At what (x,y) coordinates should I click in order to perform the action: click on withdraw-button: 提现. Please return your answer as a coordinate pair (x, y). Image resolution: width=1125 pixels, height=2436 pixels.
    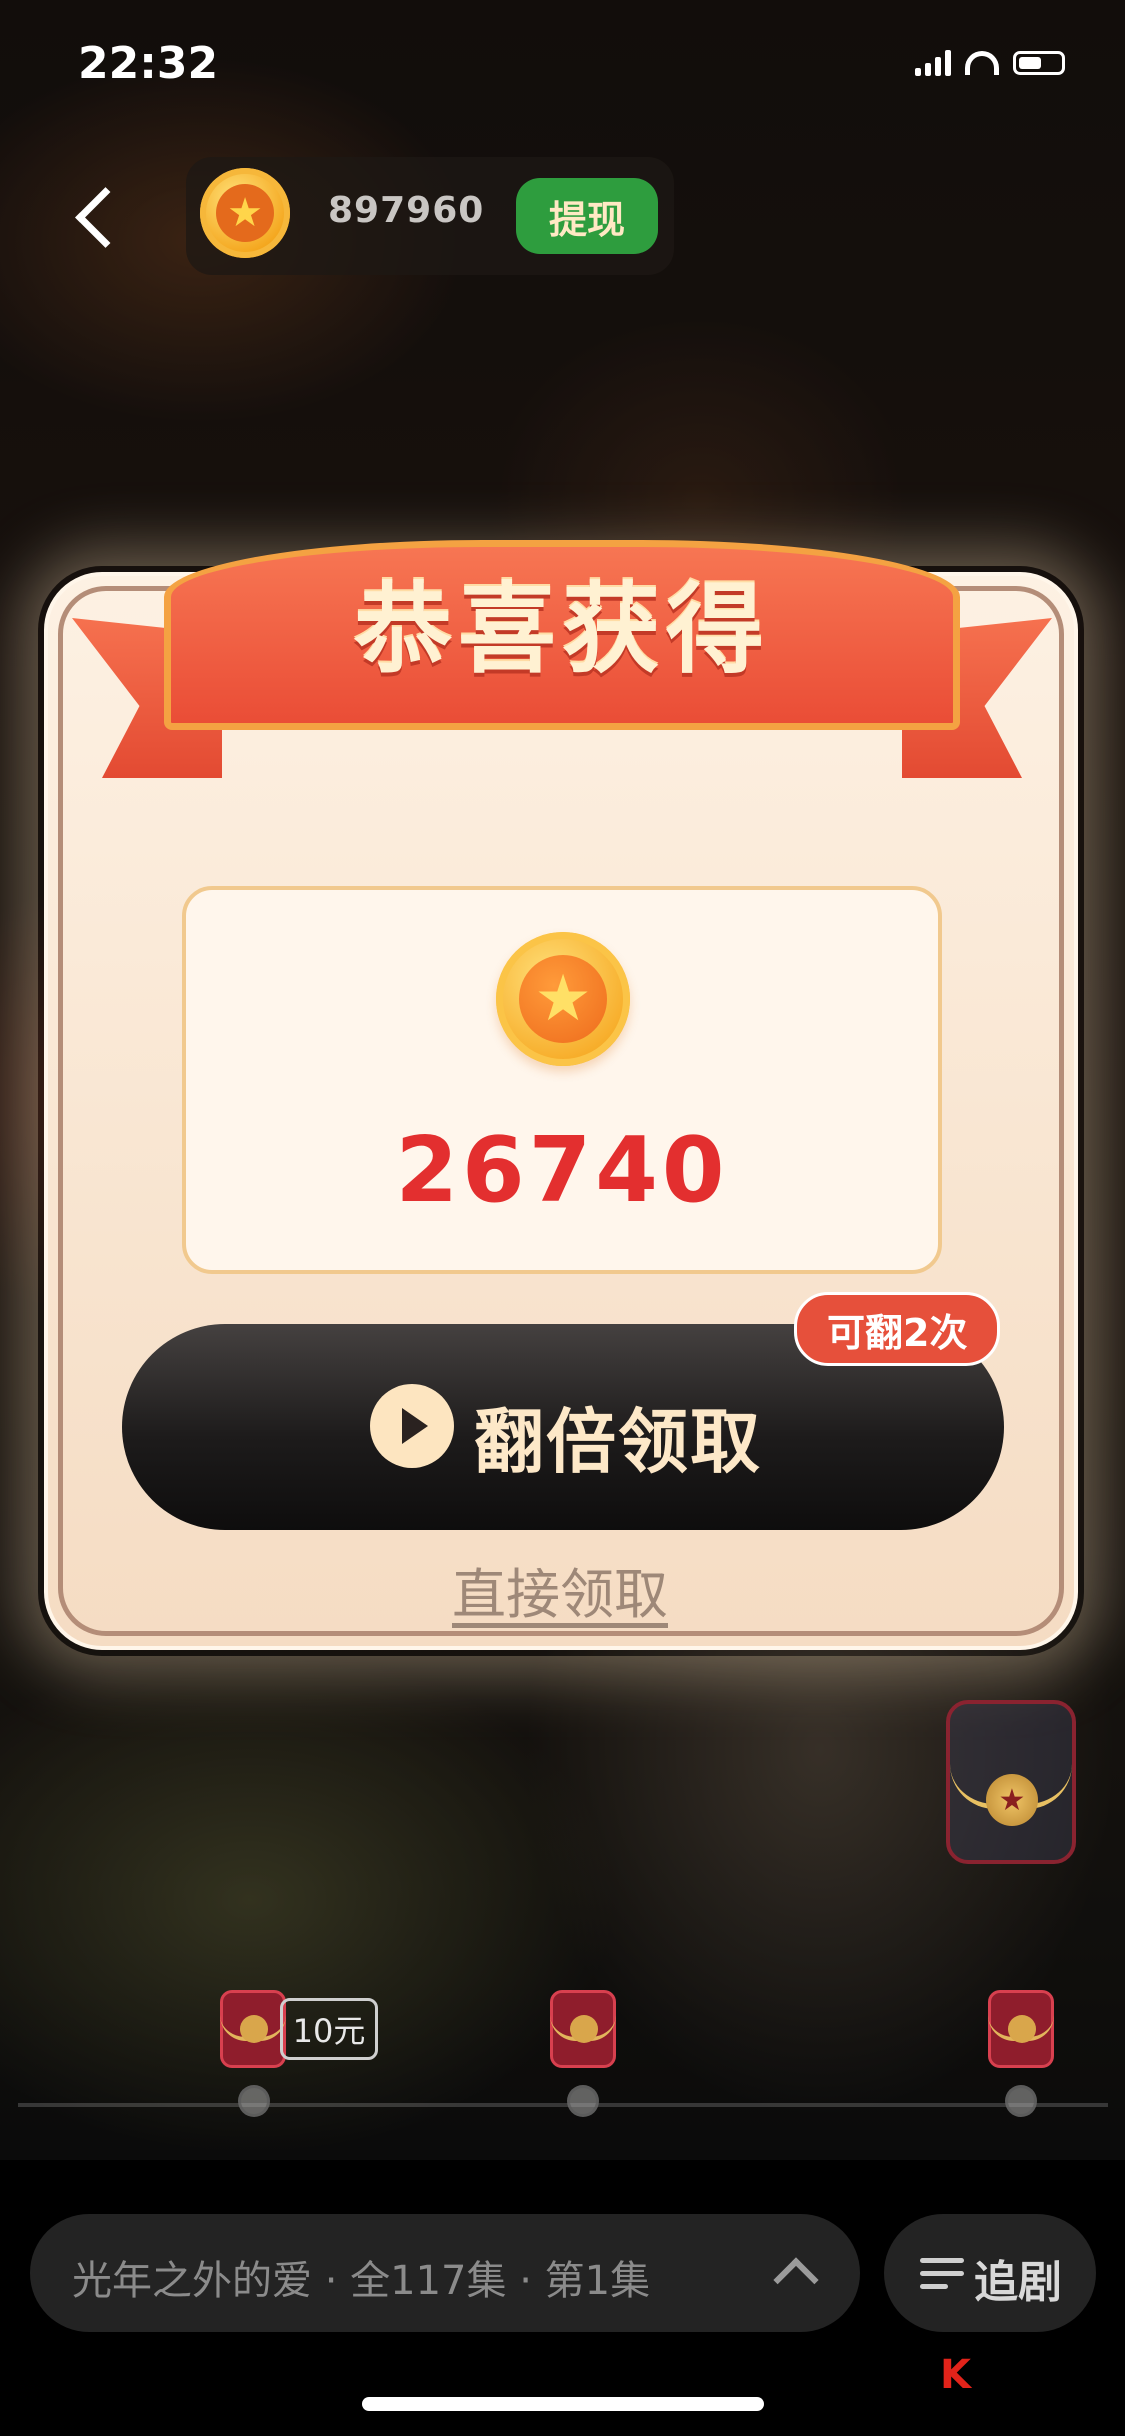
    Looking at the image, I should click on (587, 216).